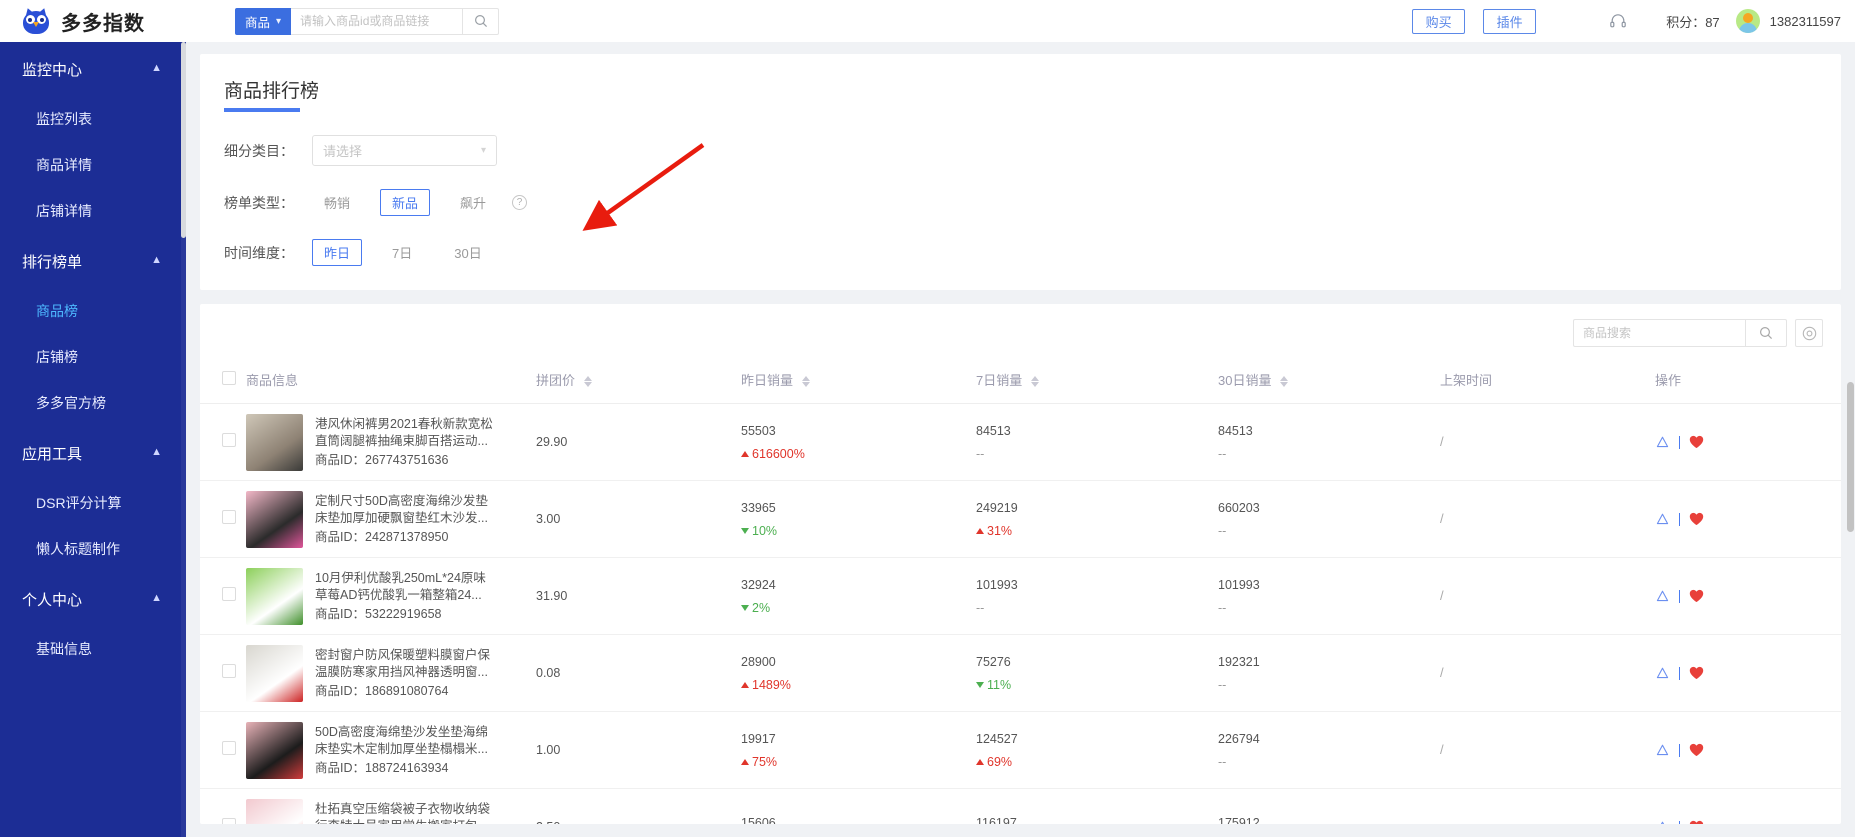 The height and width of the screenshot is (837, 1855). What do you see at coordinates (1805, 21) in the screenshot?
I see `user-phone: 1382311597` at bounding box center [1805, 21].